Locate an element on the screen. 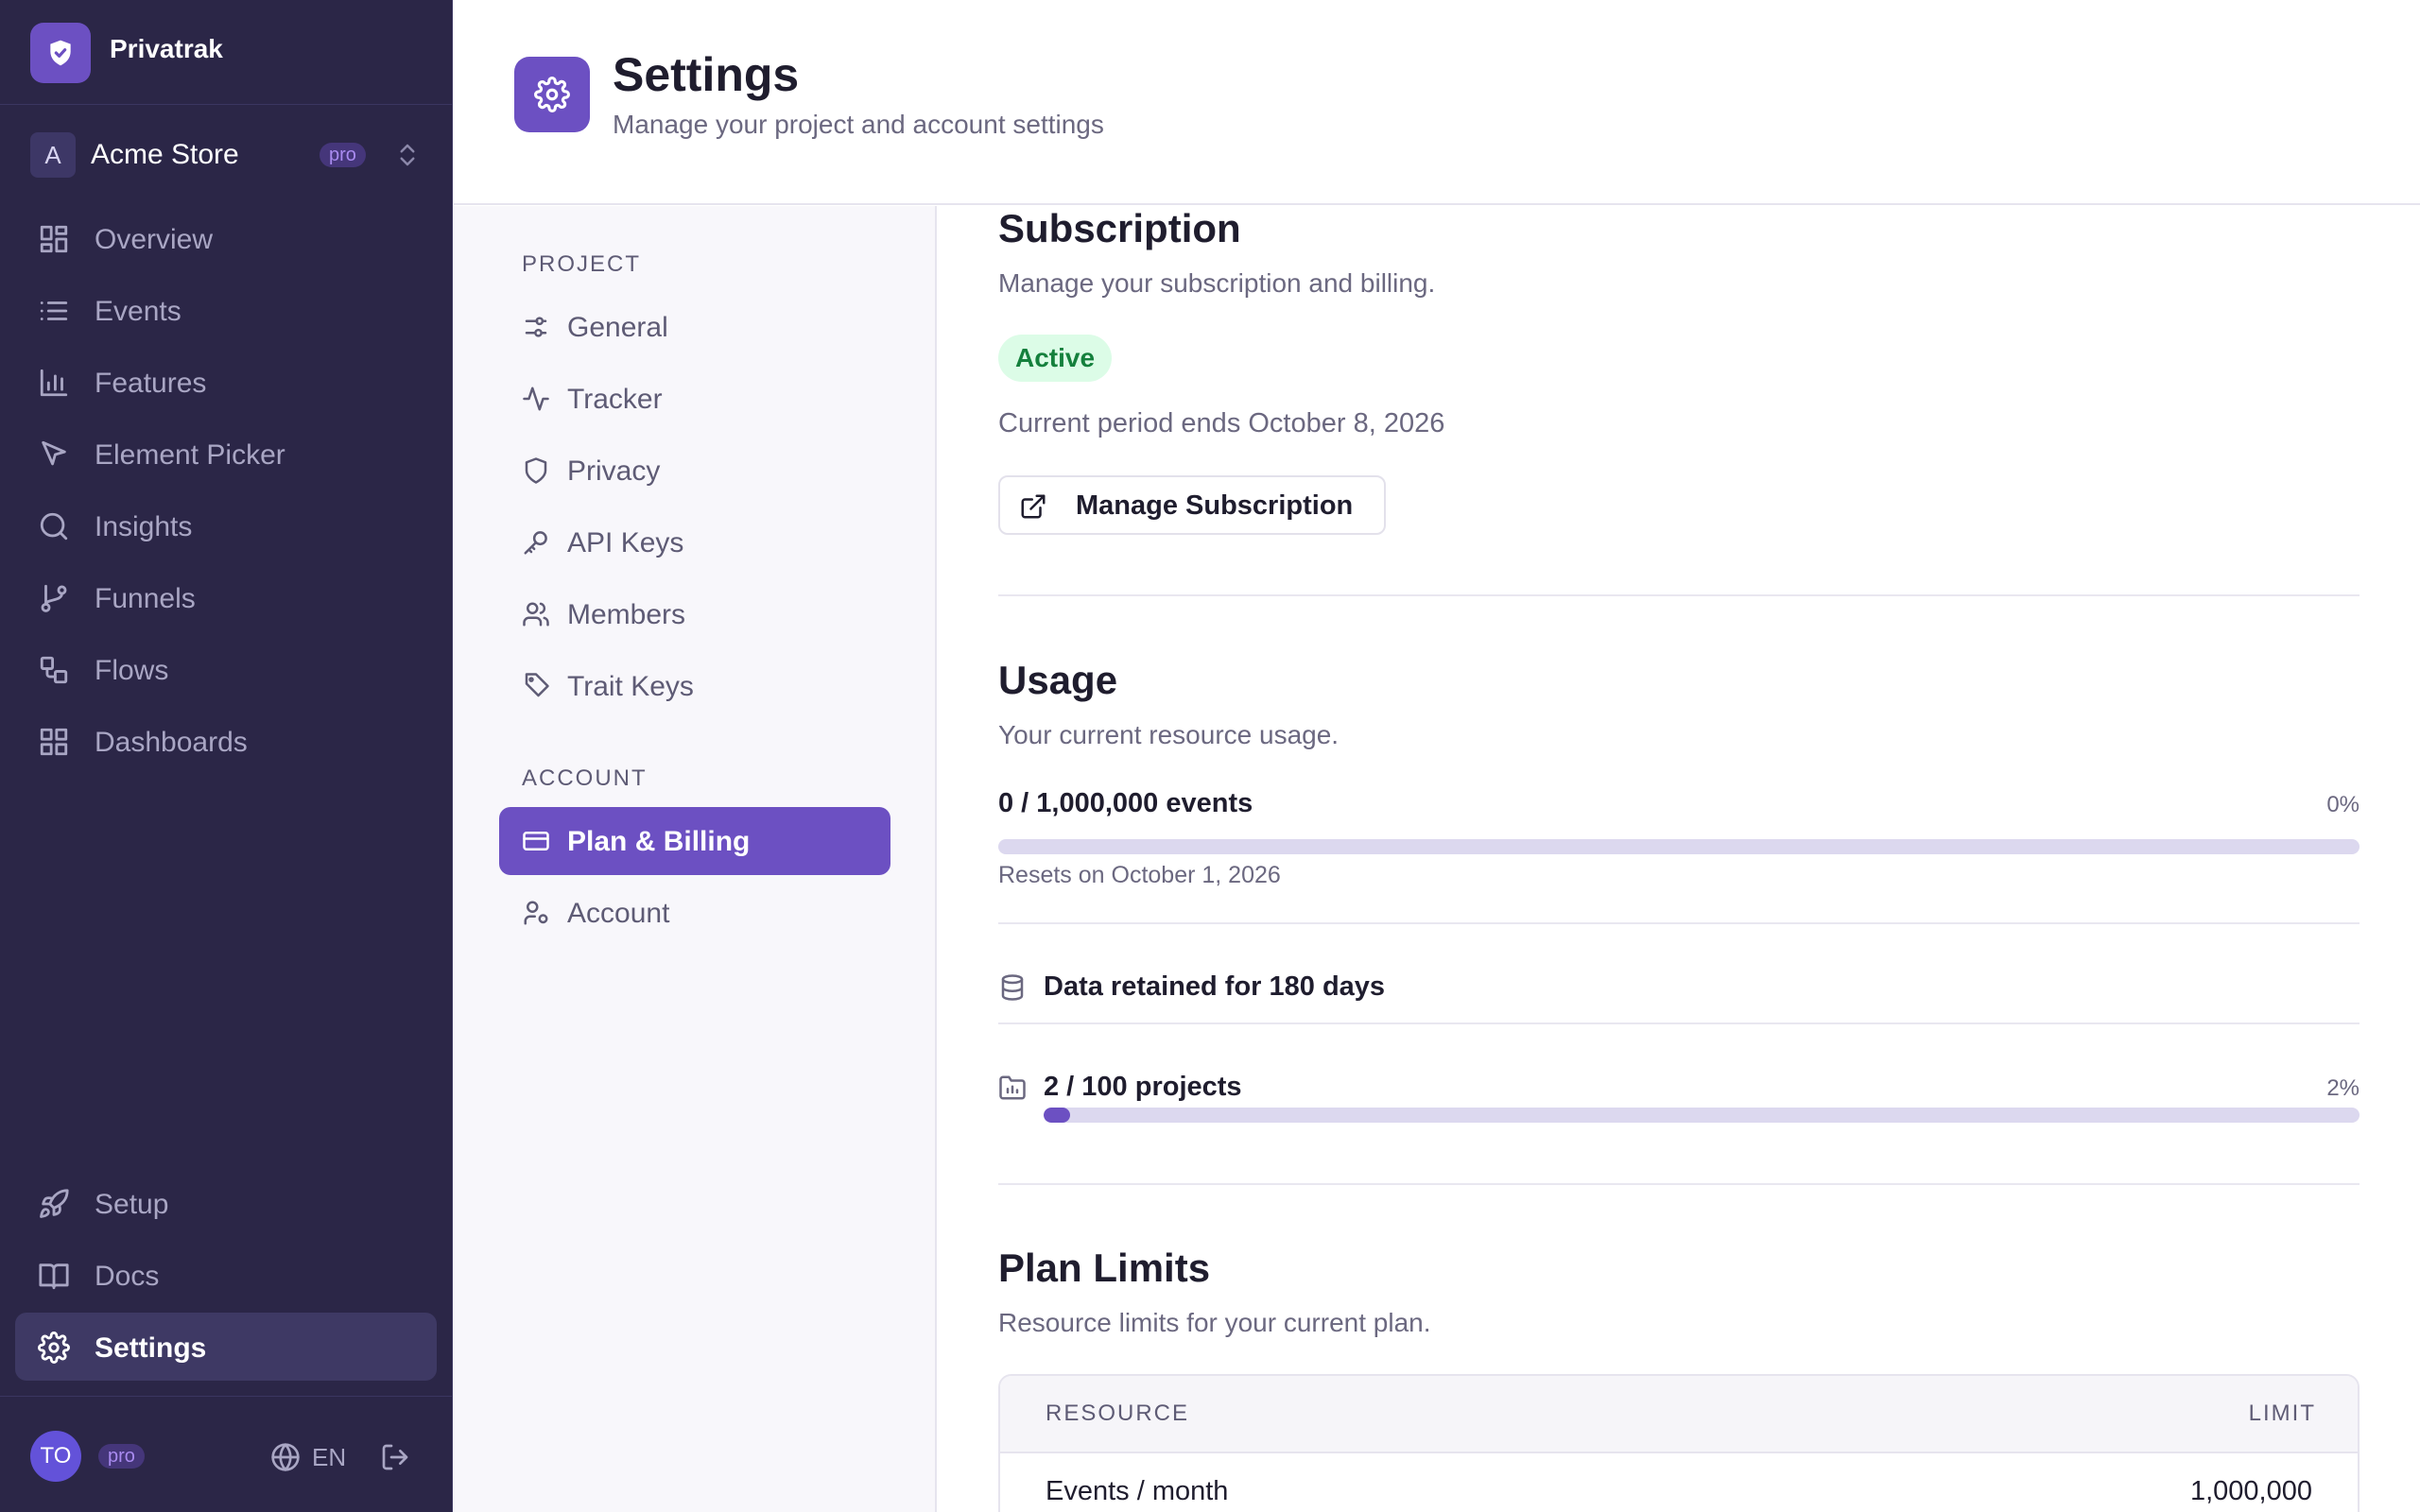 The image size is (2420, 1512). settings-item-plan-billing: Plan & Billing is located at coordinates (694, 841).